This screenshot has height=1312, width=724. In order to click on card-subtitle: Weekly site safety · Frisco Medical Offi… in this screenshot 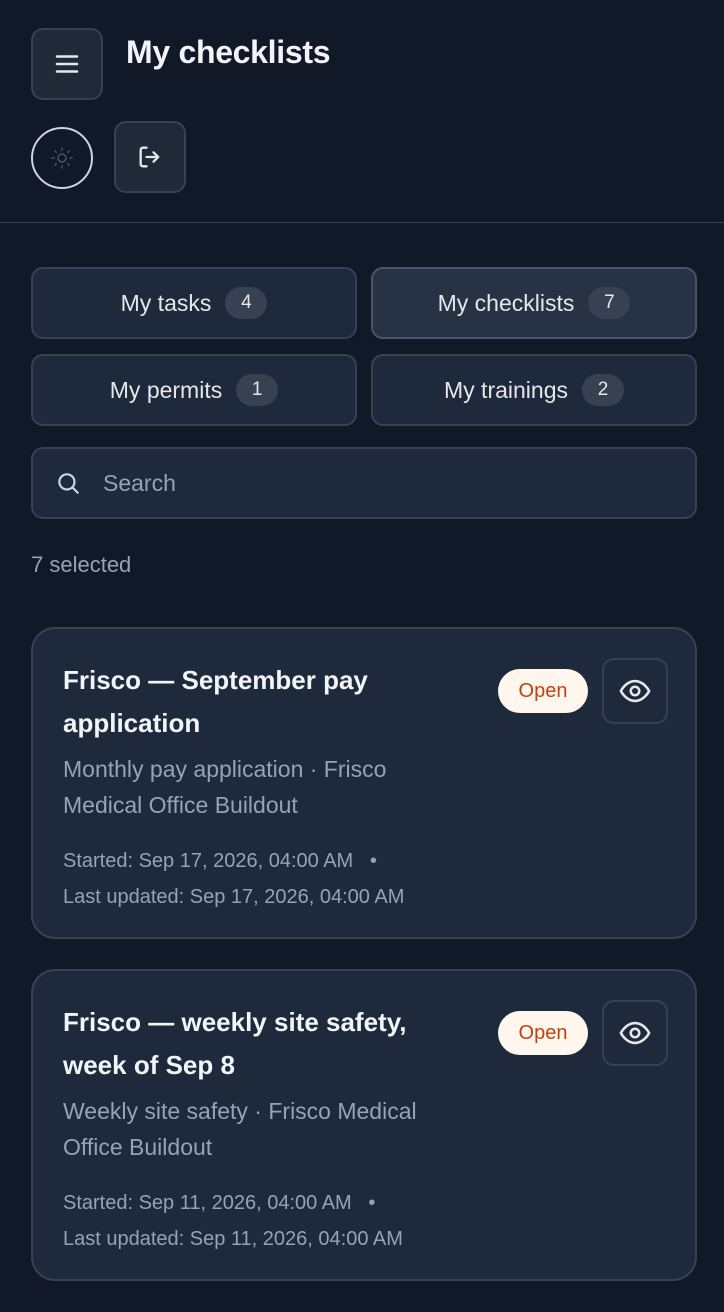, I will do `click(240, 1129)`.